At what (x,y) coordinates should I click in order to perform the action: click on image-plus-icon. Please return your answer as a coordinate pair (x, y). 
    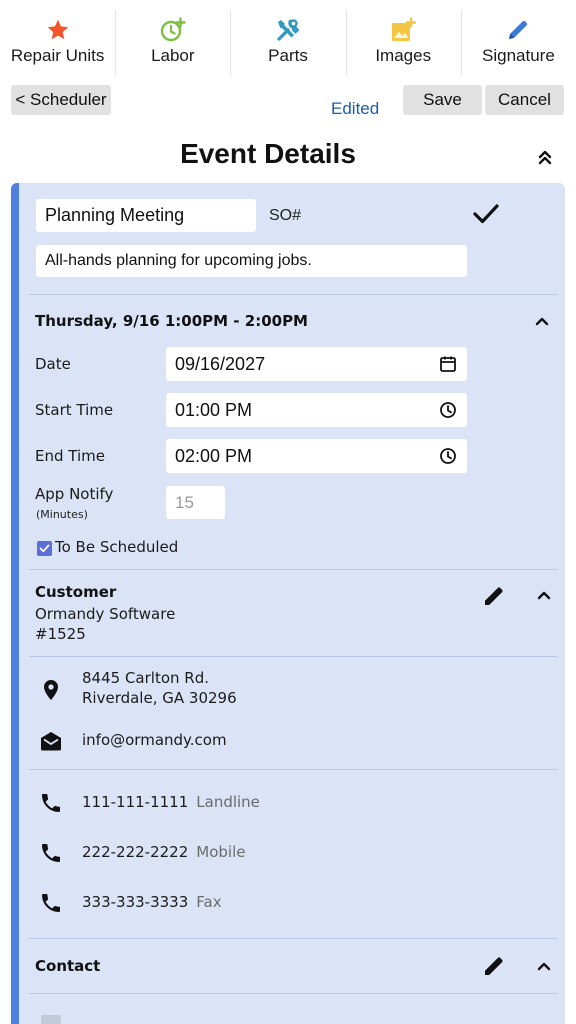
    Looking at the image, I should click on (403, 30).